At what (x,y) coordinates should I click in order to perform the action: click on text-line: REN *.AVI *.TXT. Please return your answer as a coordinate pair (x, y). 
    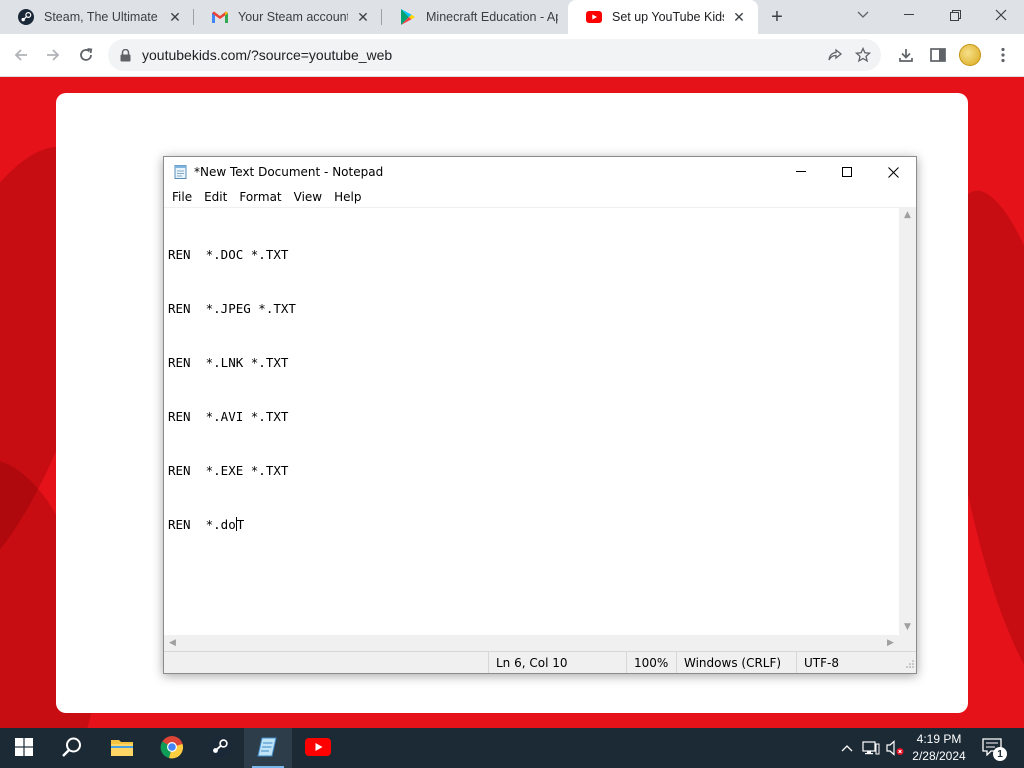
    Looking at the image, I should click on (228, 416).